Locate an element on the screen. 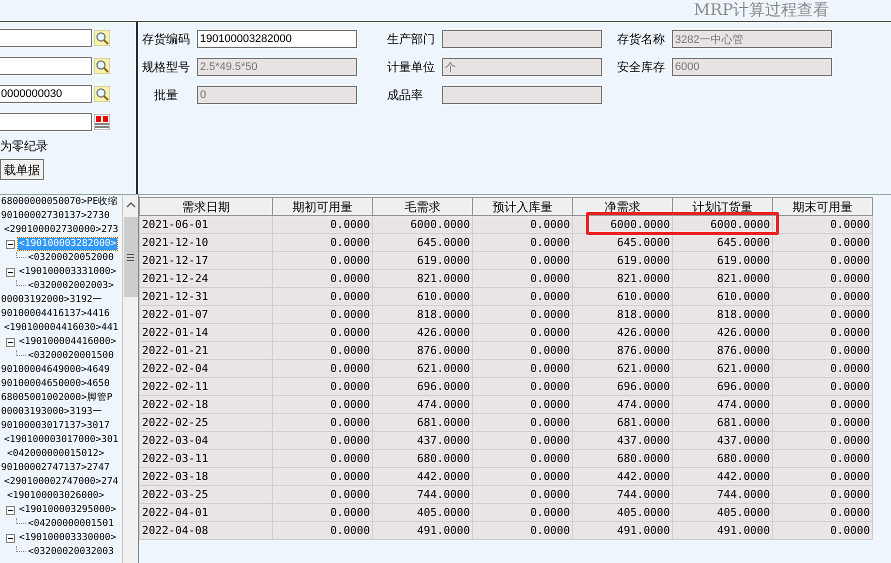 The width and height of the screenshot is (891, 563). column-header: 期末可用量 is located at coordinates (822, 207).